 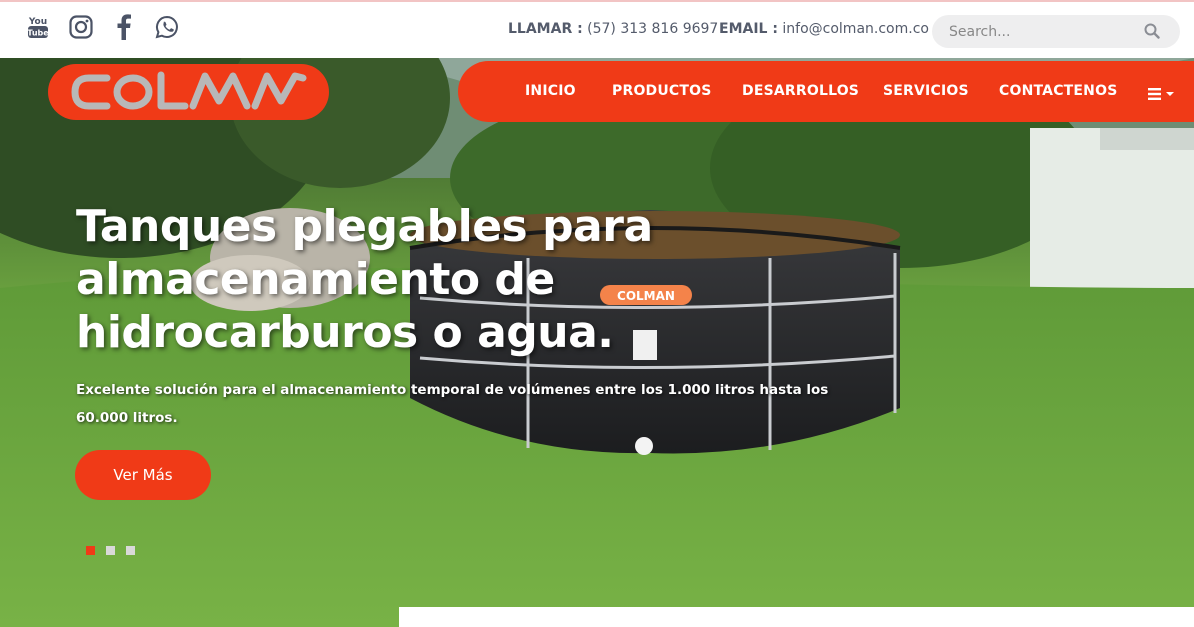 I want to click on svg-text: You, so click(x=37, y=22).